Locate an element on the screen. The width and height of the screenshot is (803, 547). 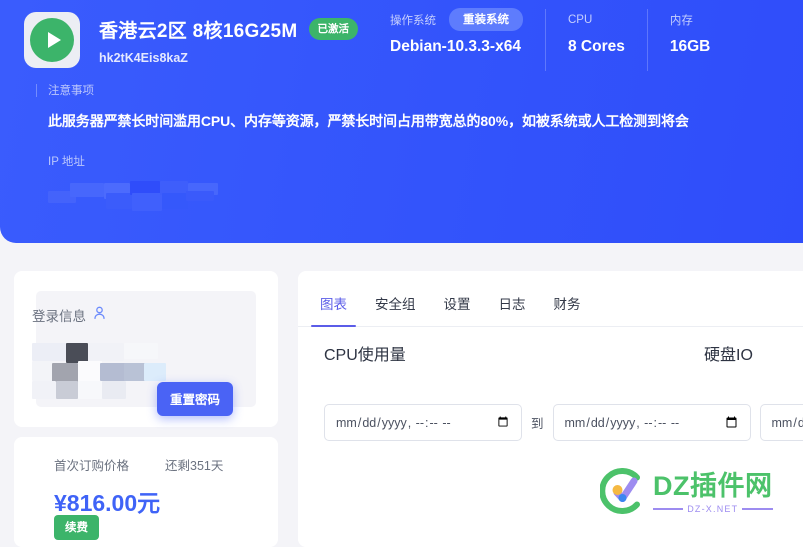
spec-memory: 内存 16GB is located at coordinates (689, 40).